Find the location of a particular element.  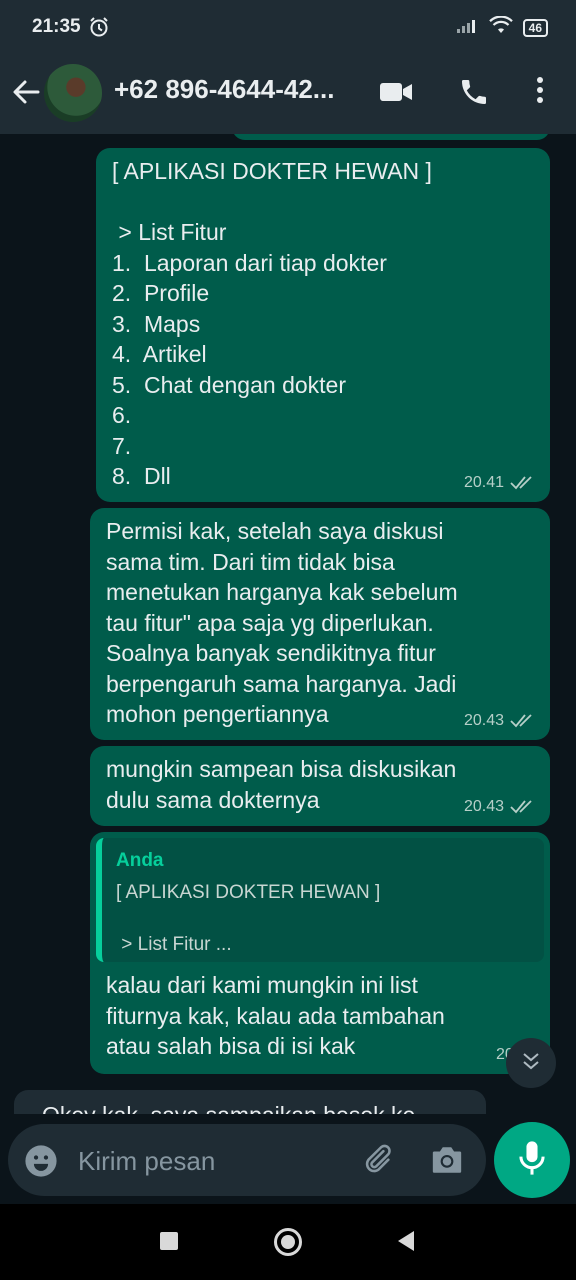

message-meta: 20.41 is located at coordinates (500, 483).